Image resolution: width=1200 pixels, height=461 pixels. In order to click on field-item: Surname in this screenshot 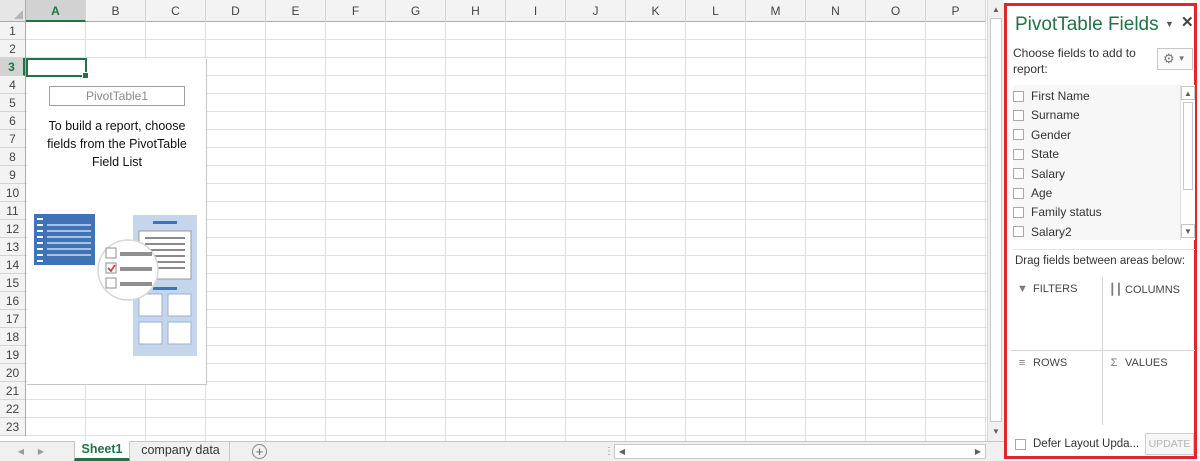, I will do `click(1046, 115)`.